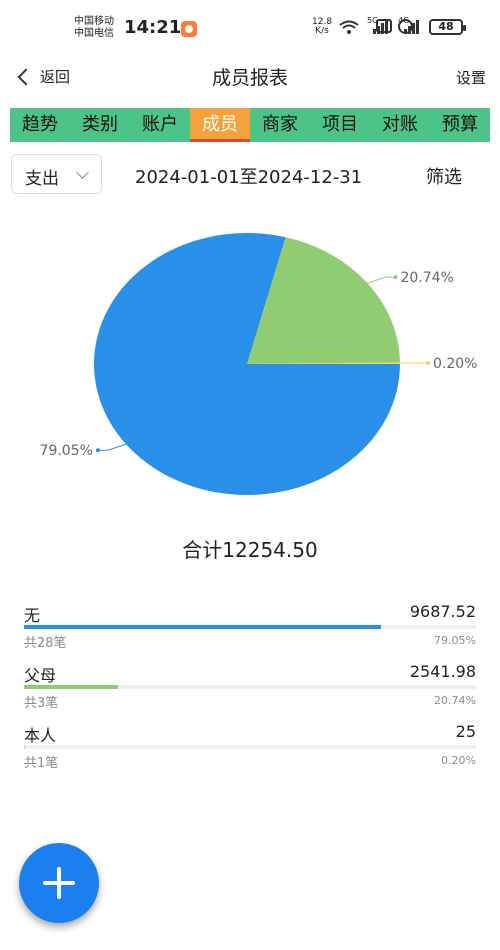  Describe the element at coordinates (455, 700) in the screenshot. I see `member-percent: 20.74%` at that location.